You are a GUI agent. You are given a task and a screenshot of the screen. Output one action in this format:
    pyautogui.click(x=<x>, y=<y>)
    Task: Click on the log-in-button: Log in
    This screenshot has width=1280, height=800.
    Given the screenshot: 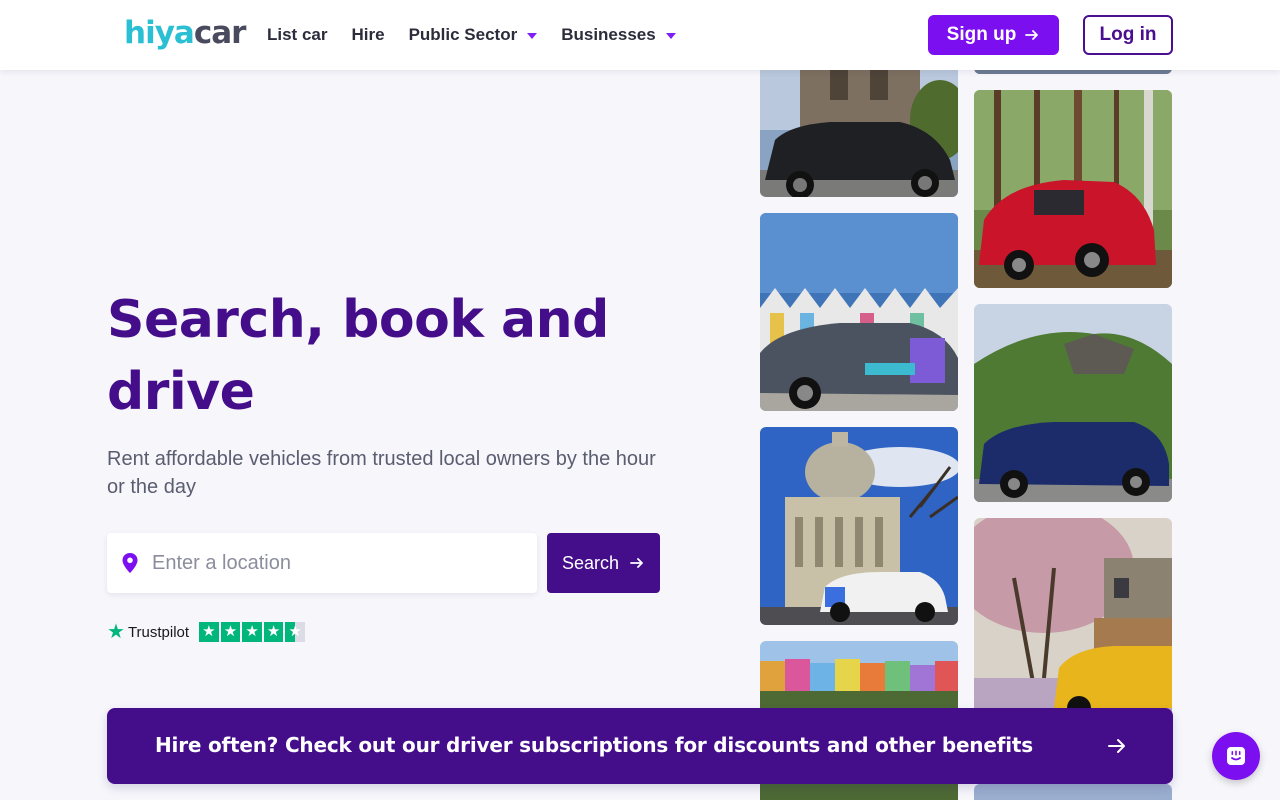 What is the action you would take?
    pyautogui.click(x=1128, y=35)
    